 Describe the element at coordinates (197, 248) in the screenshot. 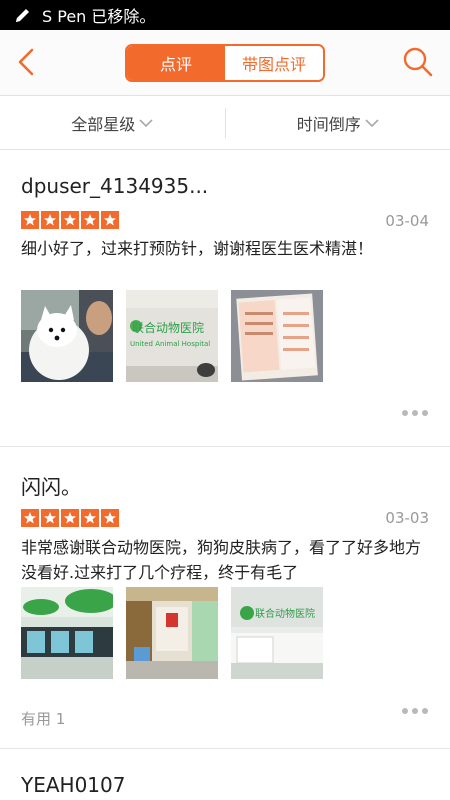

I see `review-text: 细小好了，过来打预防针，谢谢程医生医术精湛！` at that location.